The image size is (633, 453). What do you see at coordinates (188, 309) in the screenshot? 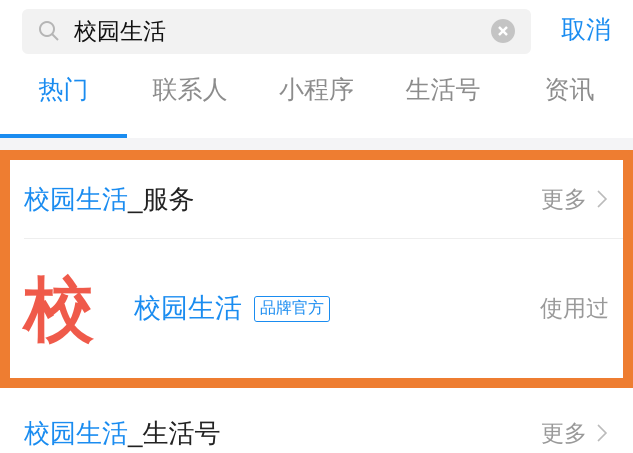
I see `service-name: 校园生活` at bounding box center [188, 309].